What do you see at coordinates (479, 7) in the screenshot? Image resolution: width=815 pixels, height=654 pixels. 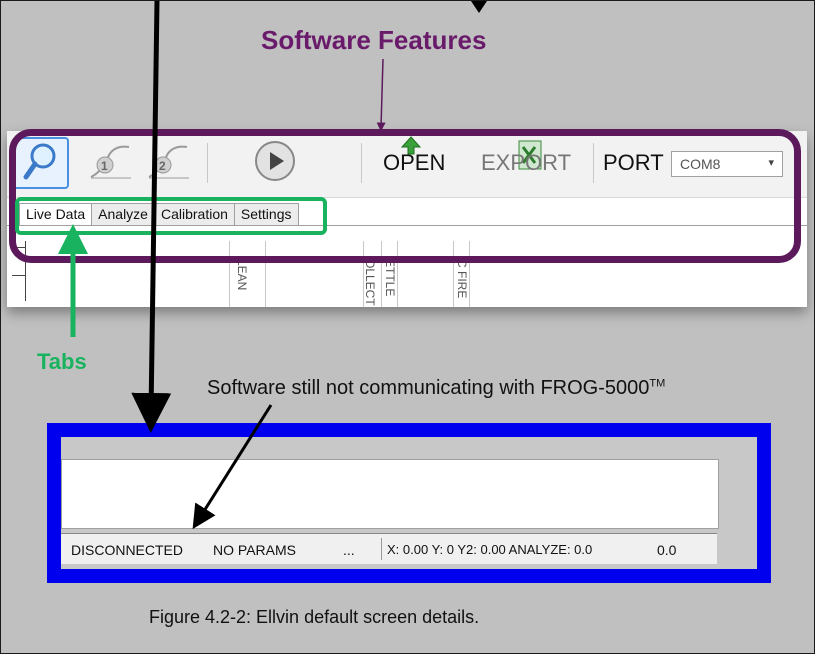 I see `top-arrow-head` at bounding box center [479, 7].